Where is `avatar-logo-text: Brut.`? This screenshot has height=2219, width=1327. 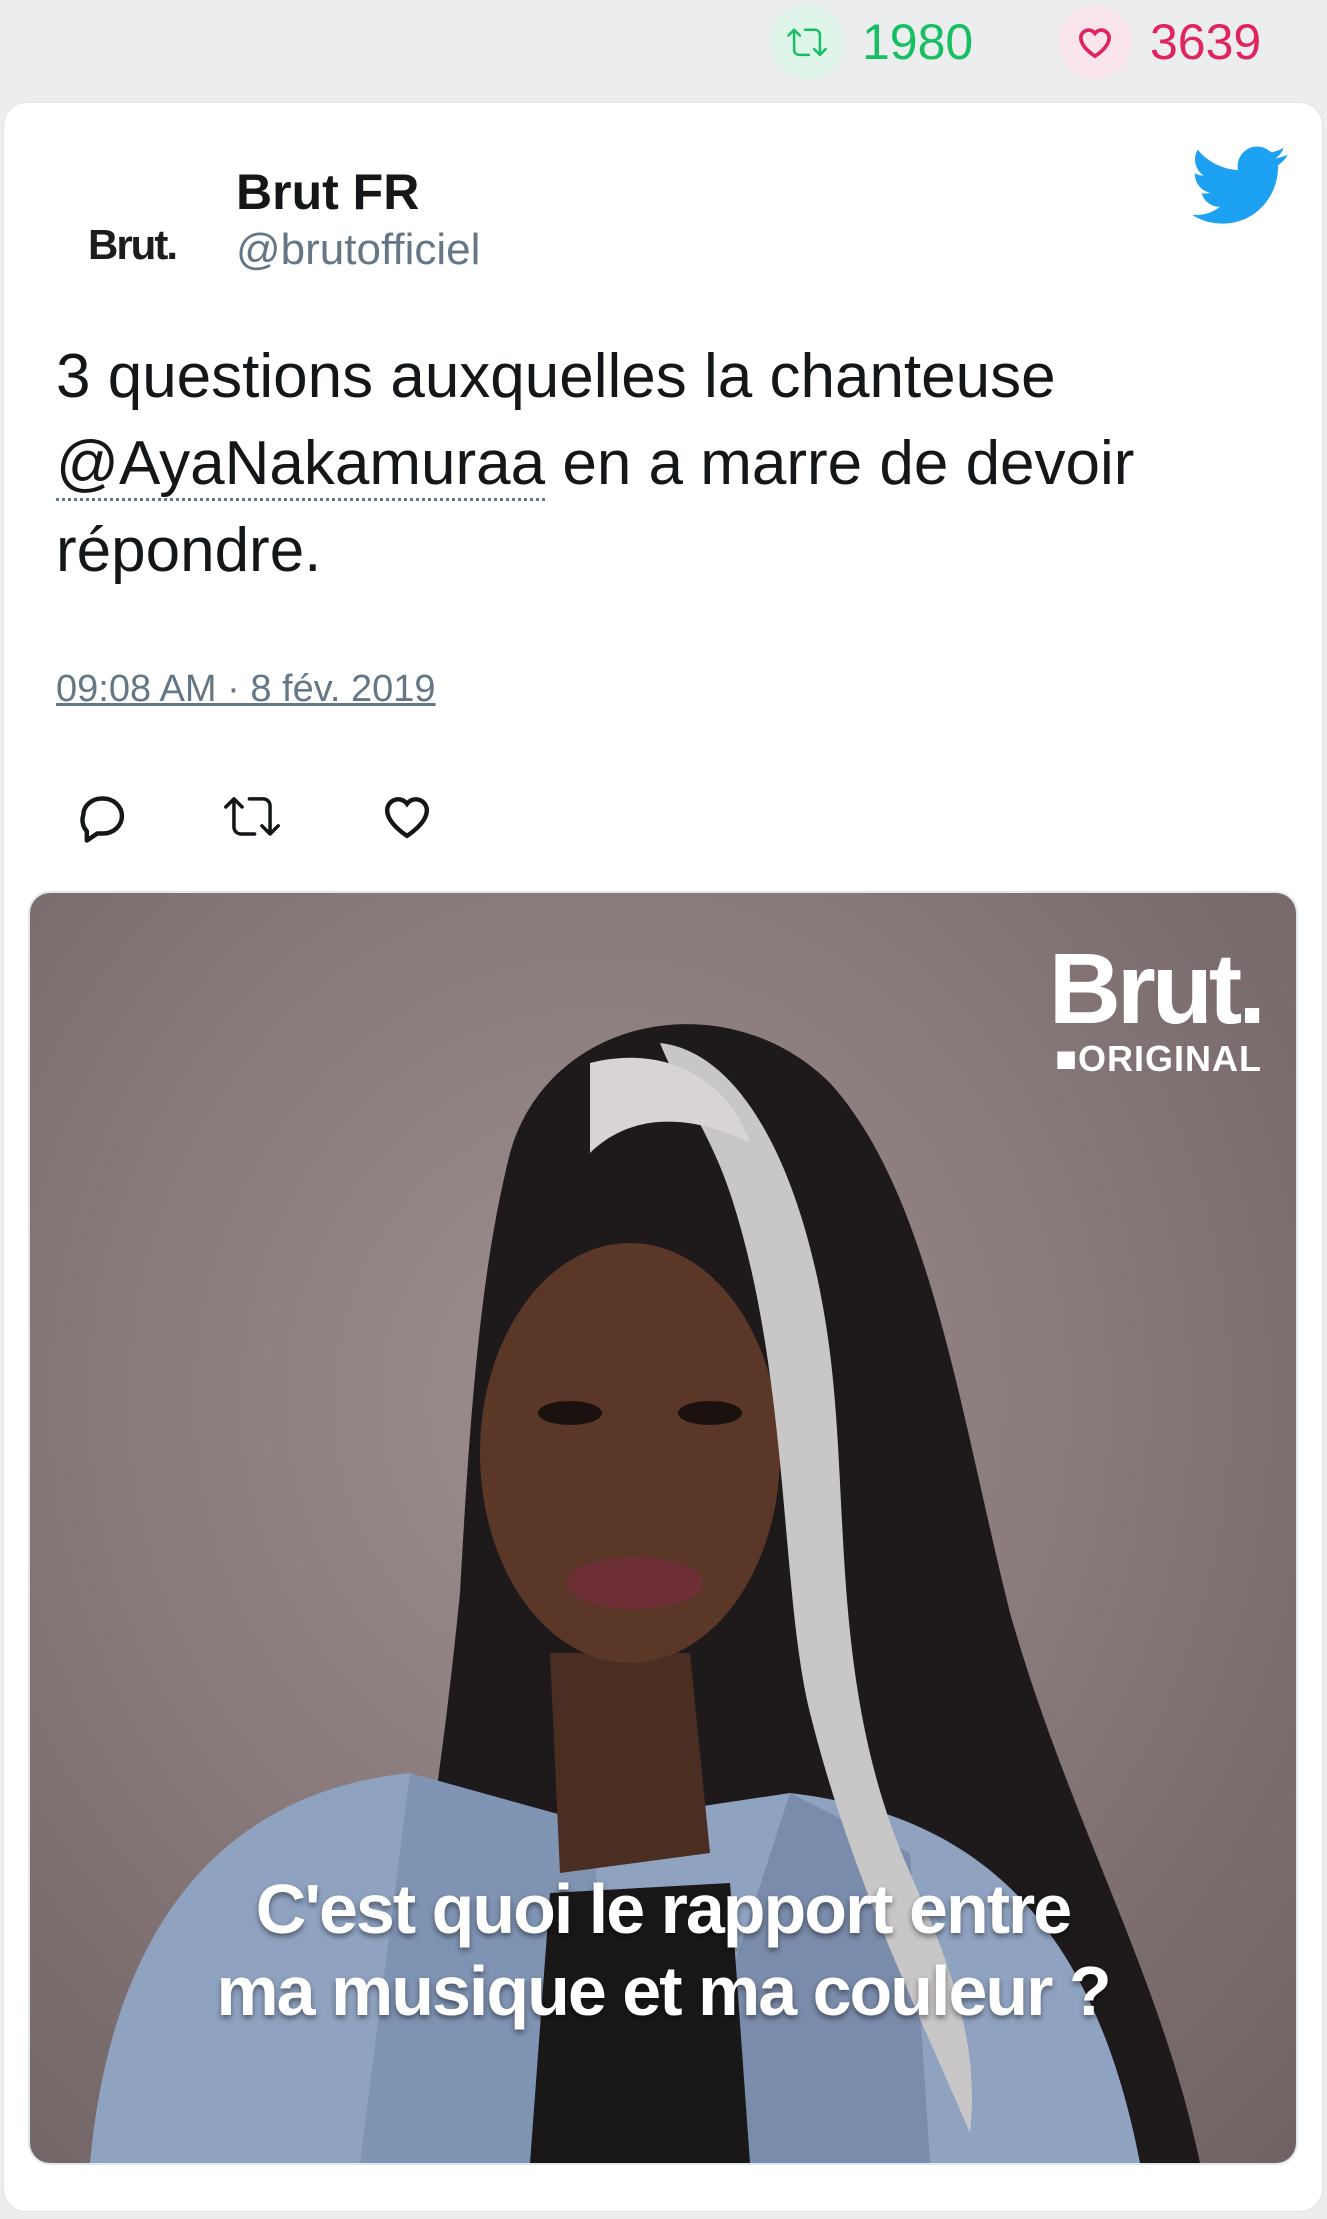 avatar-logo-text: Brut. is located at coordinates (133, 244).